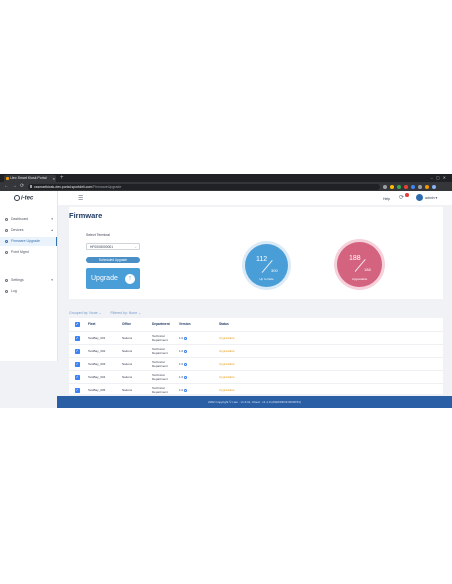  Describe the element at coordinates (266, 265) in the screenshot. I see `uptodate-stat: 112 300 Up to Date` at that location.